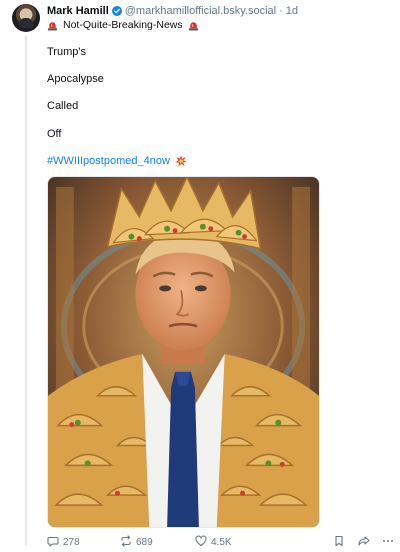  I want to click on subline-text: Not-Quite-Breaking-News, so click(123, 25).